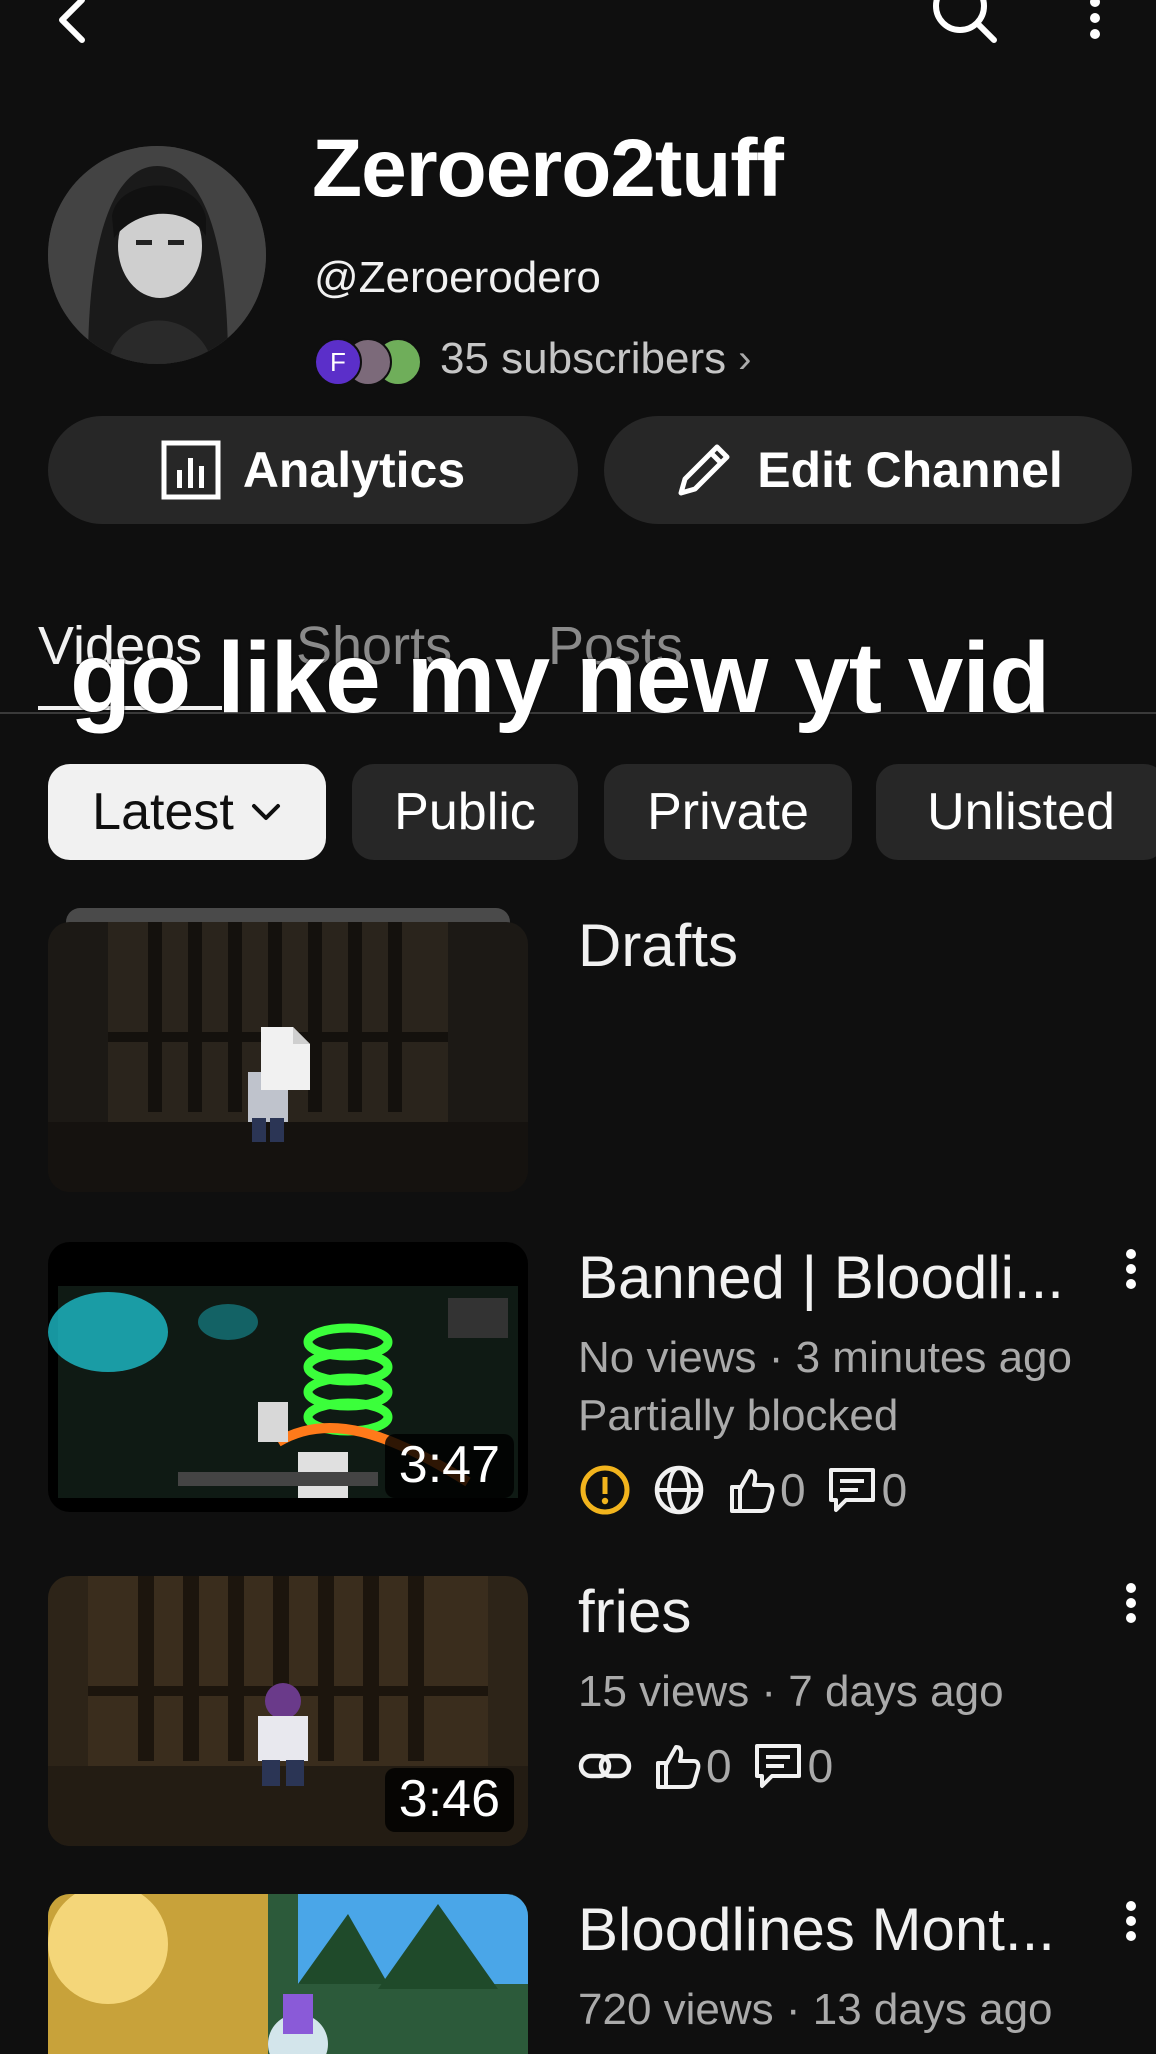 This screenshot has height=2054, width=1156. I want to click on chevron-right-icon: ›, so click(745, 358).